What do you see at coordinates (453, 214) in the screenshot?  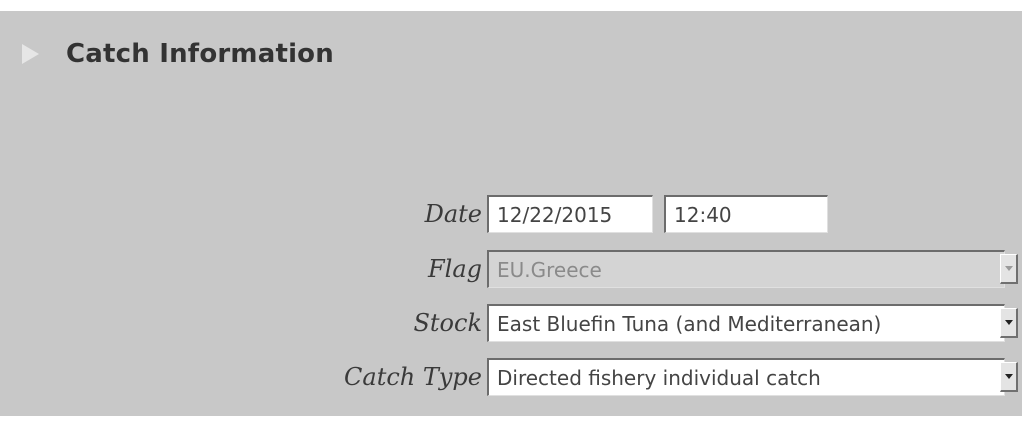 I see `date-label: Date` at bounding box center [453, 214].